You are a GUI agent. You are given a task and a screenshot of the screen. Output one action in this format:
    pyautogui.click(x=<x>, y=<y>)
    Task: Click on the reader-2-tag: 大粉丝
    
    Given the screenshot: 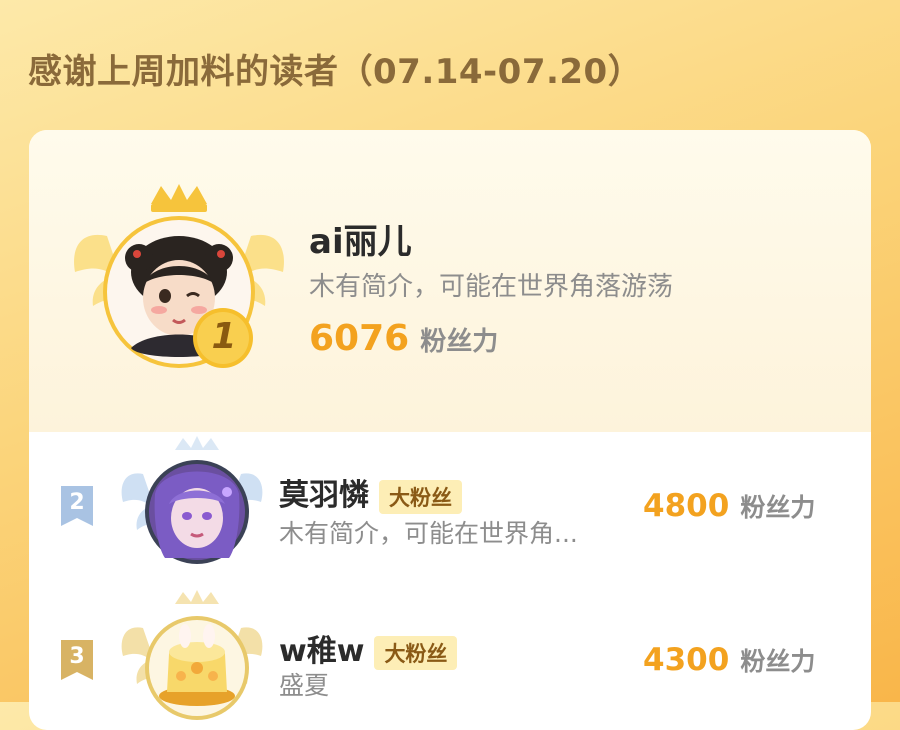 What is the action you would take?
    pyautogui.click(x=420, y=496)
    